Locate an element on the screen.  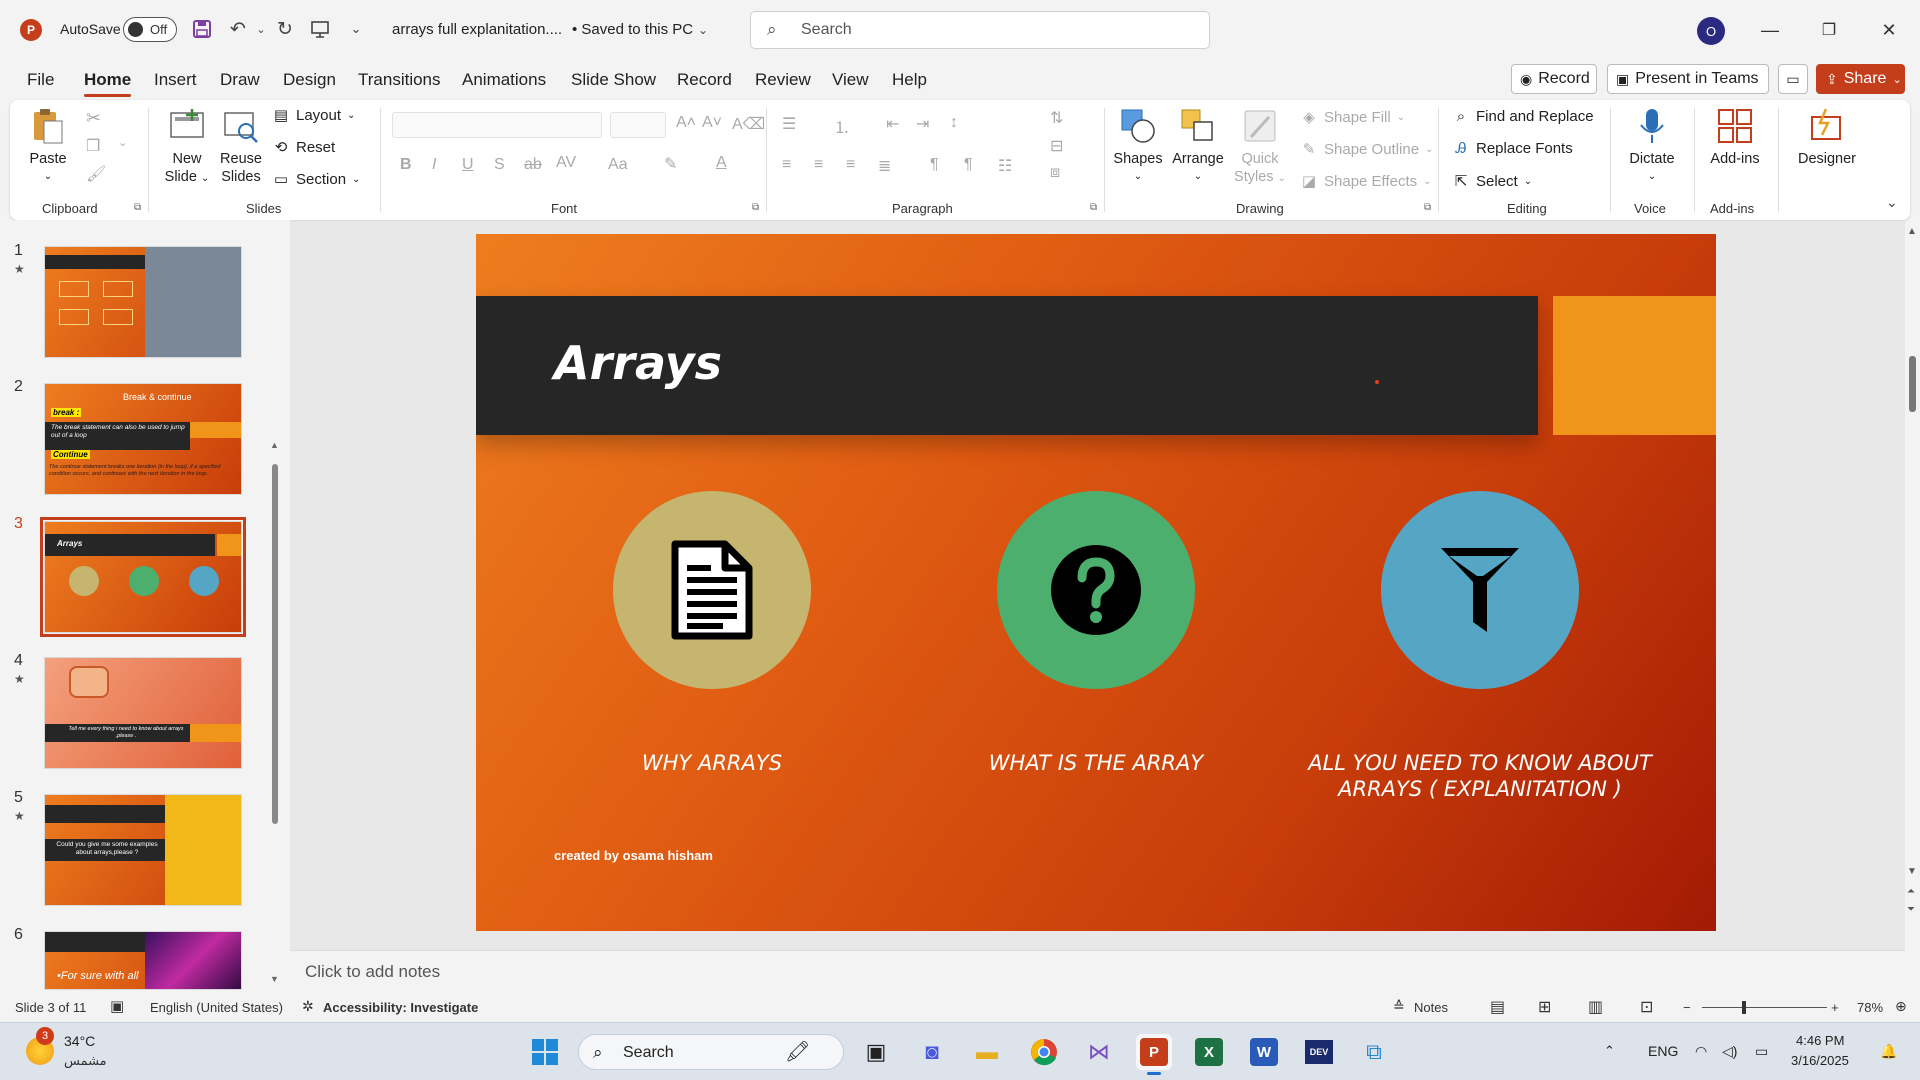
font-color-icon: A is located at coordinates (721, 163).